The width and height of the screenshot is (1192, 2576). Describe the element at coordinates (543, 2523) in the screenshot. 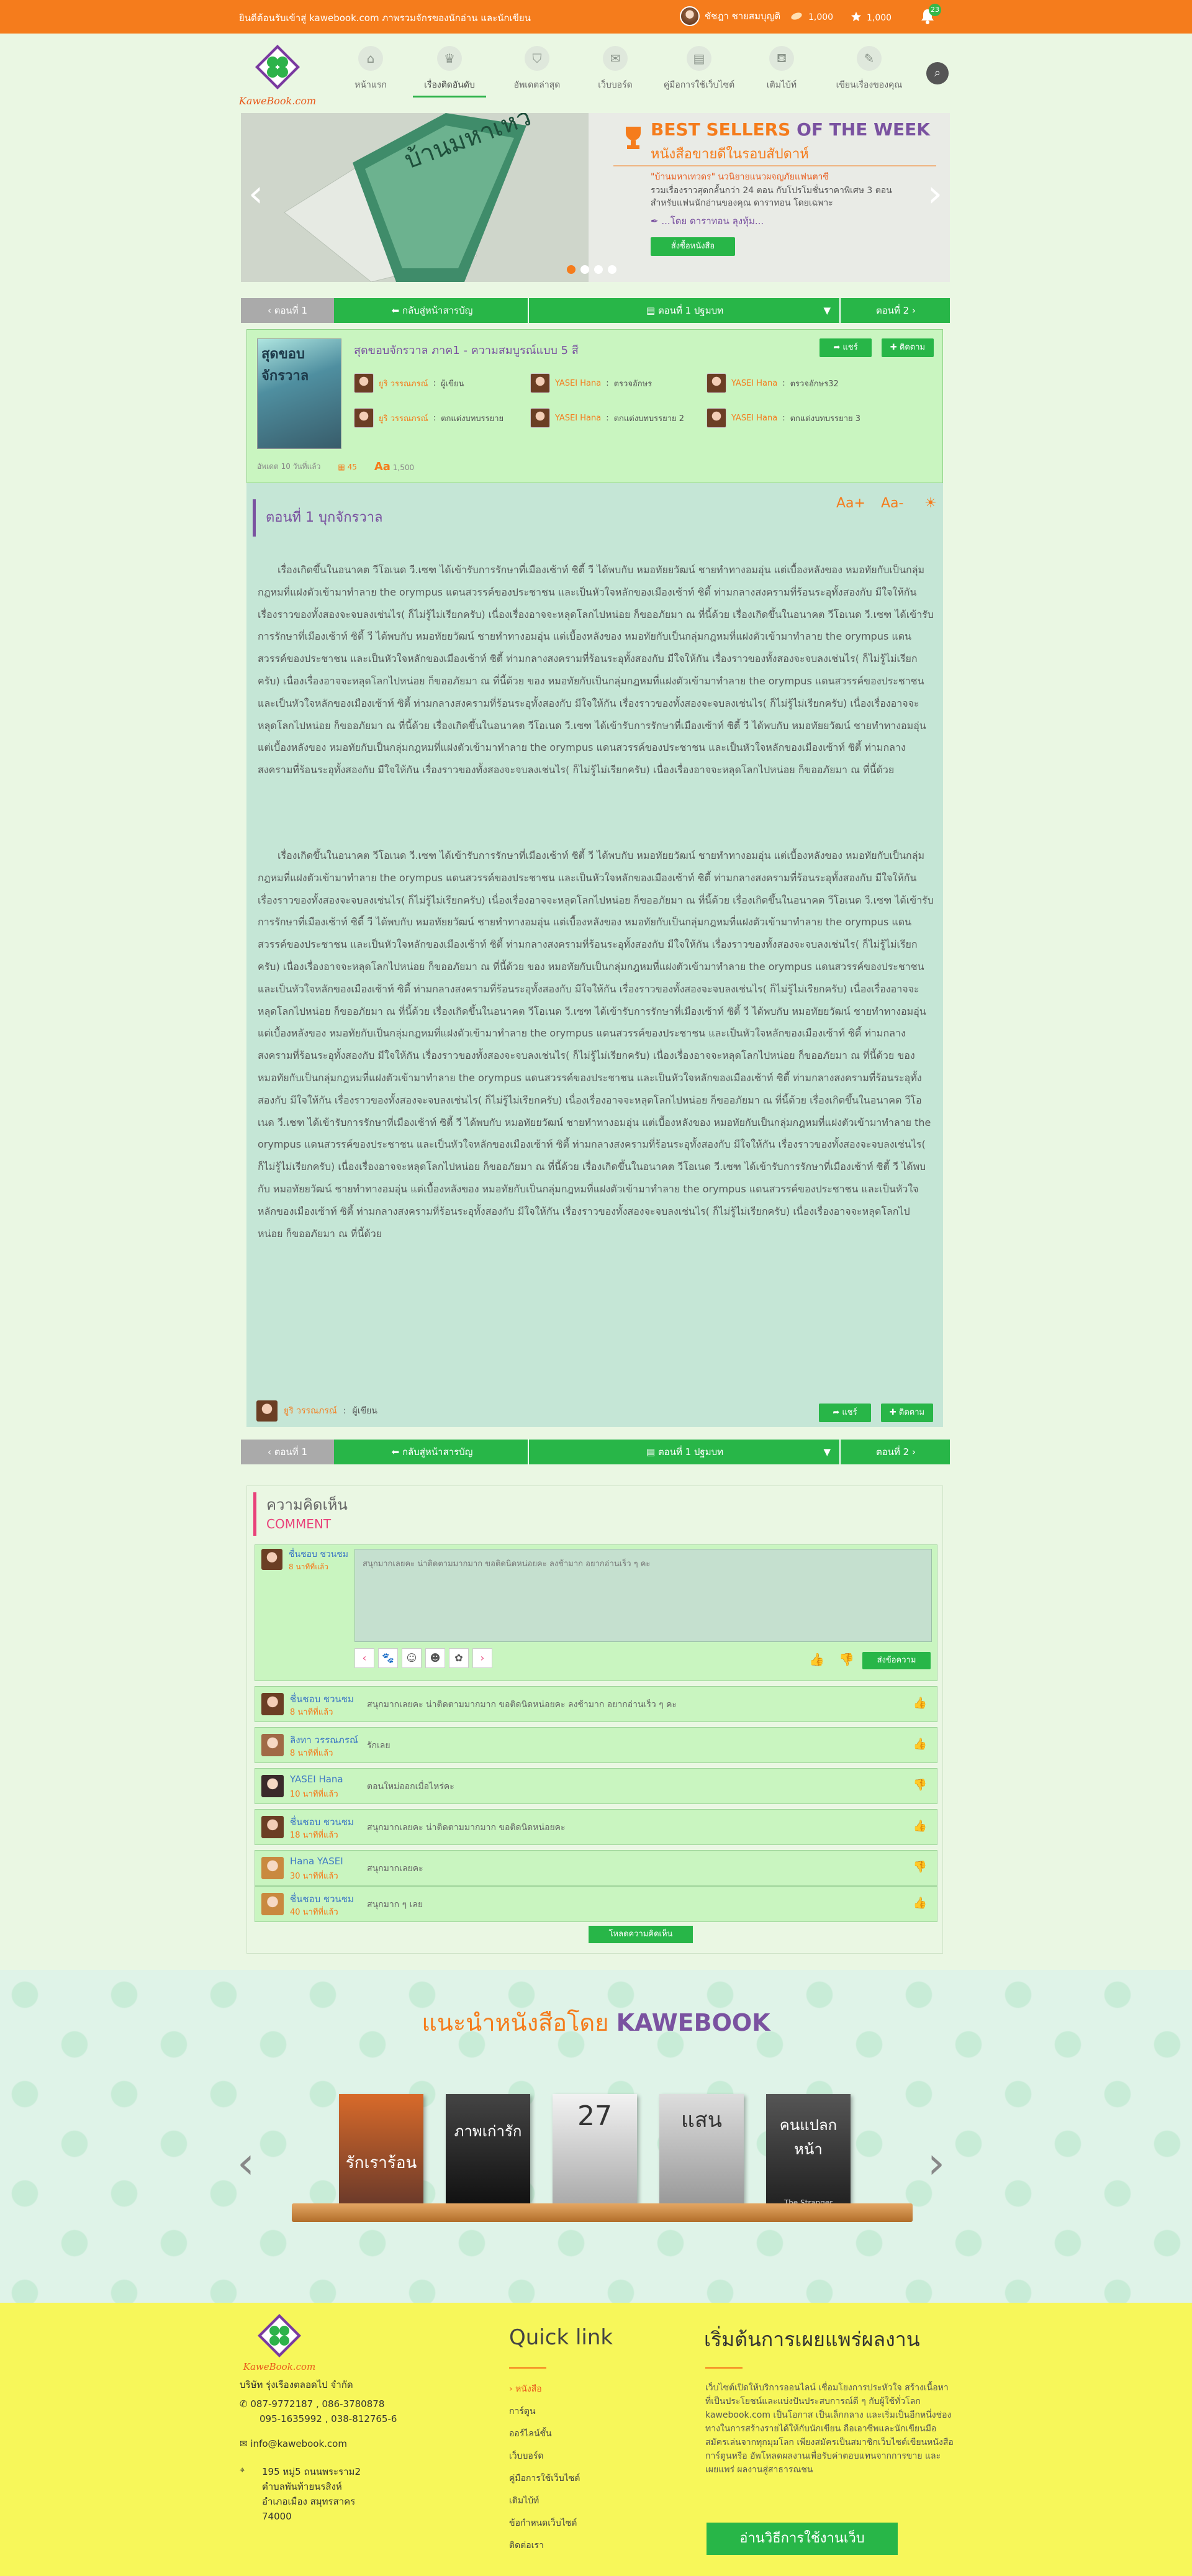

I see `quicklink-item: ข้อกำหนดเว็บไซต์` at that location.